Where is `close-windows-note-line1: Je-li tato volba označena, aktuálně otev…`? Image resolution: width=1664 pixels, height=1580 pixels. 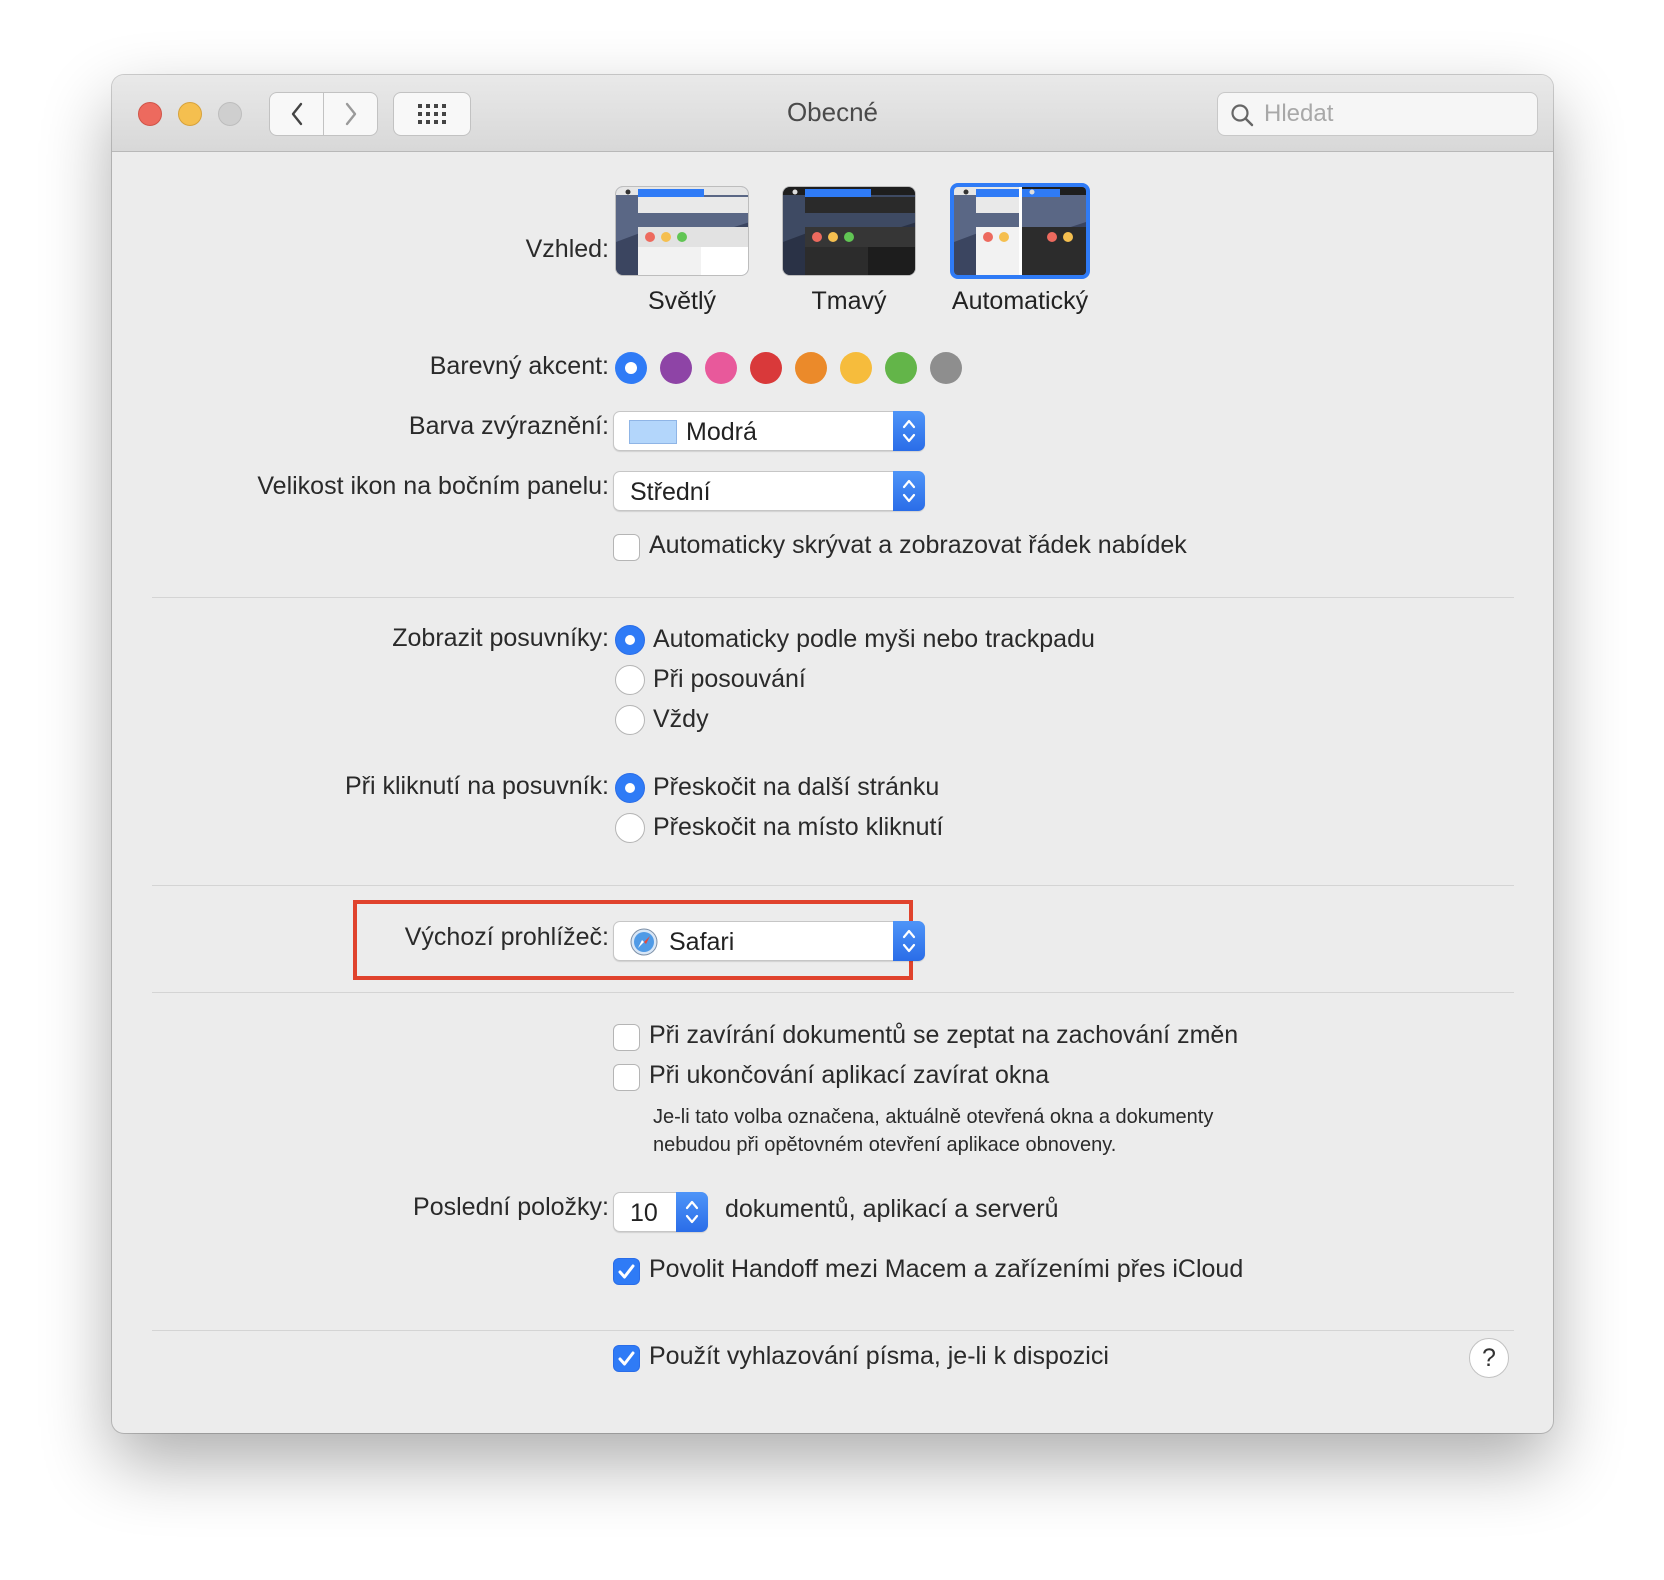 close-windows-note-line1: Je-li tato volba označena, aktuálně otev… is located at coordinates (933, 1117).